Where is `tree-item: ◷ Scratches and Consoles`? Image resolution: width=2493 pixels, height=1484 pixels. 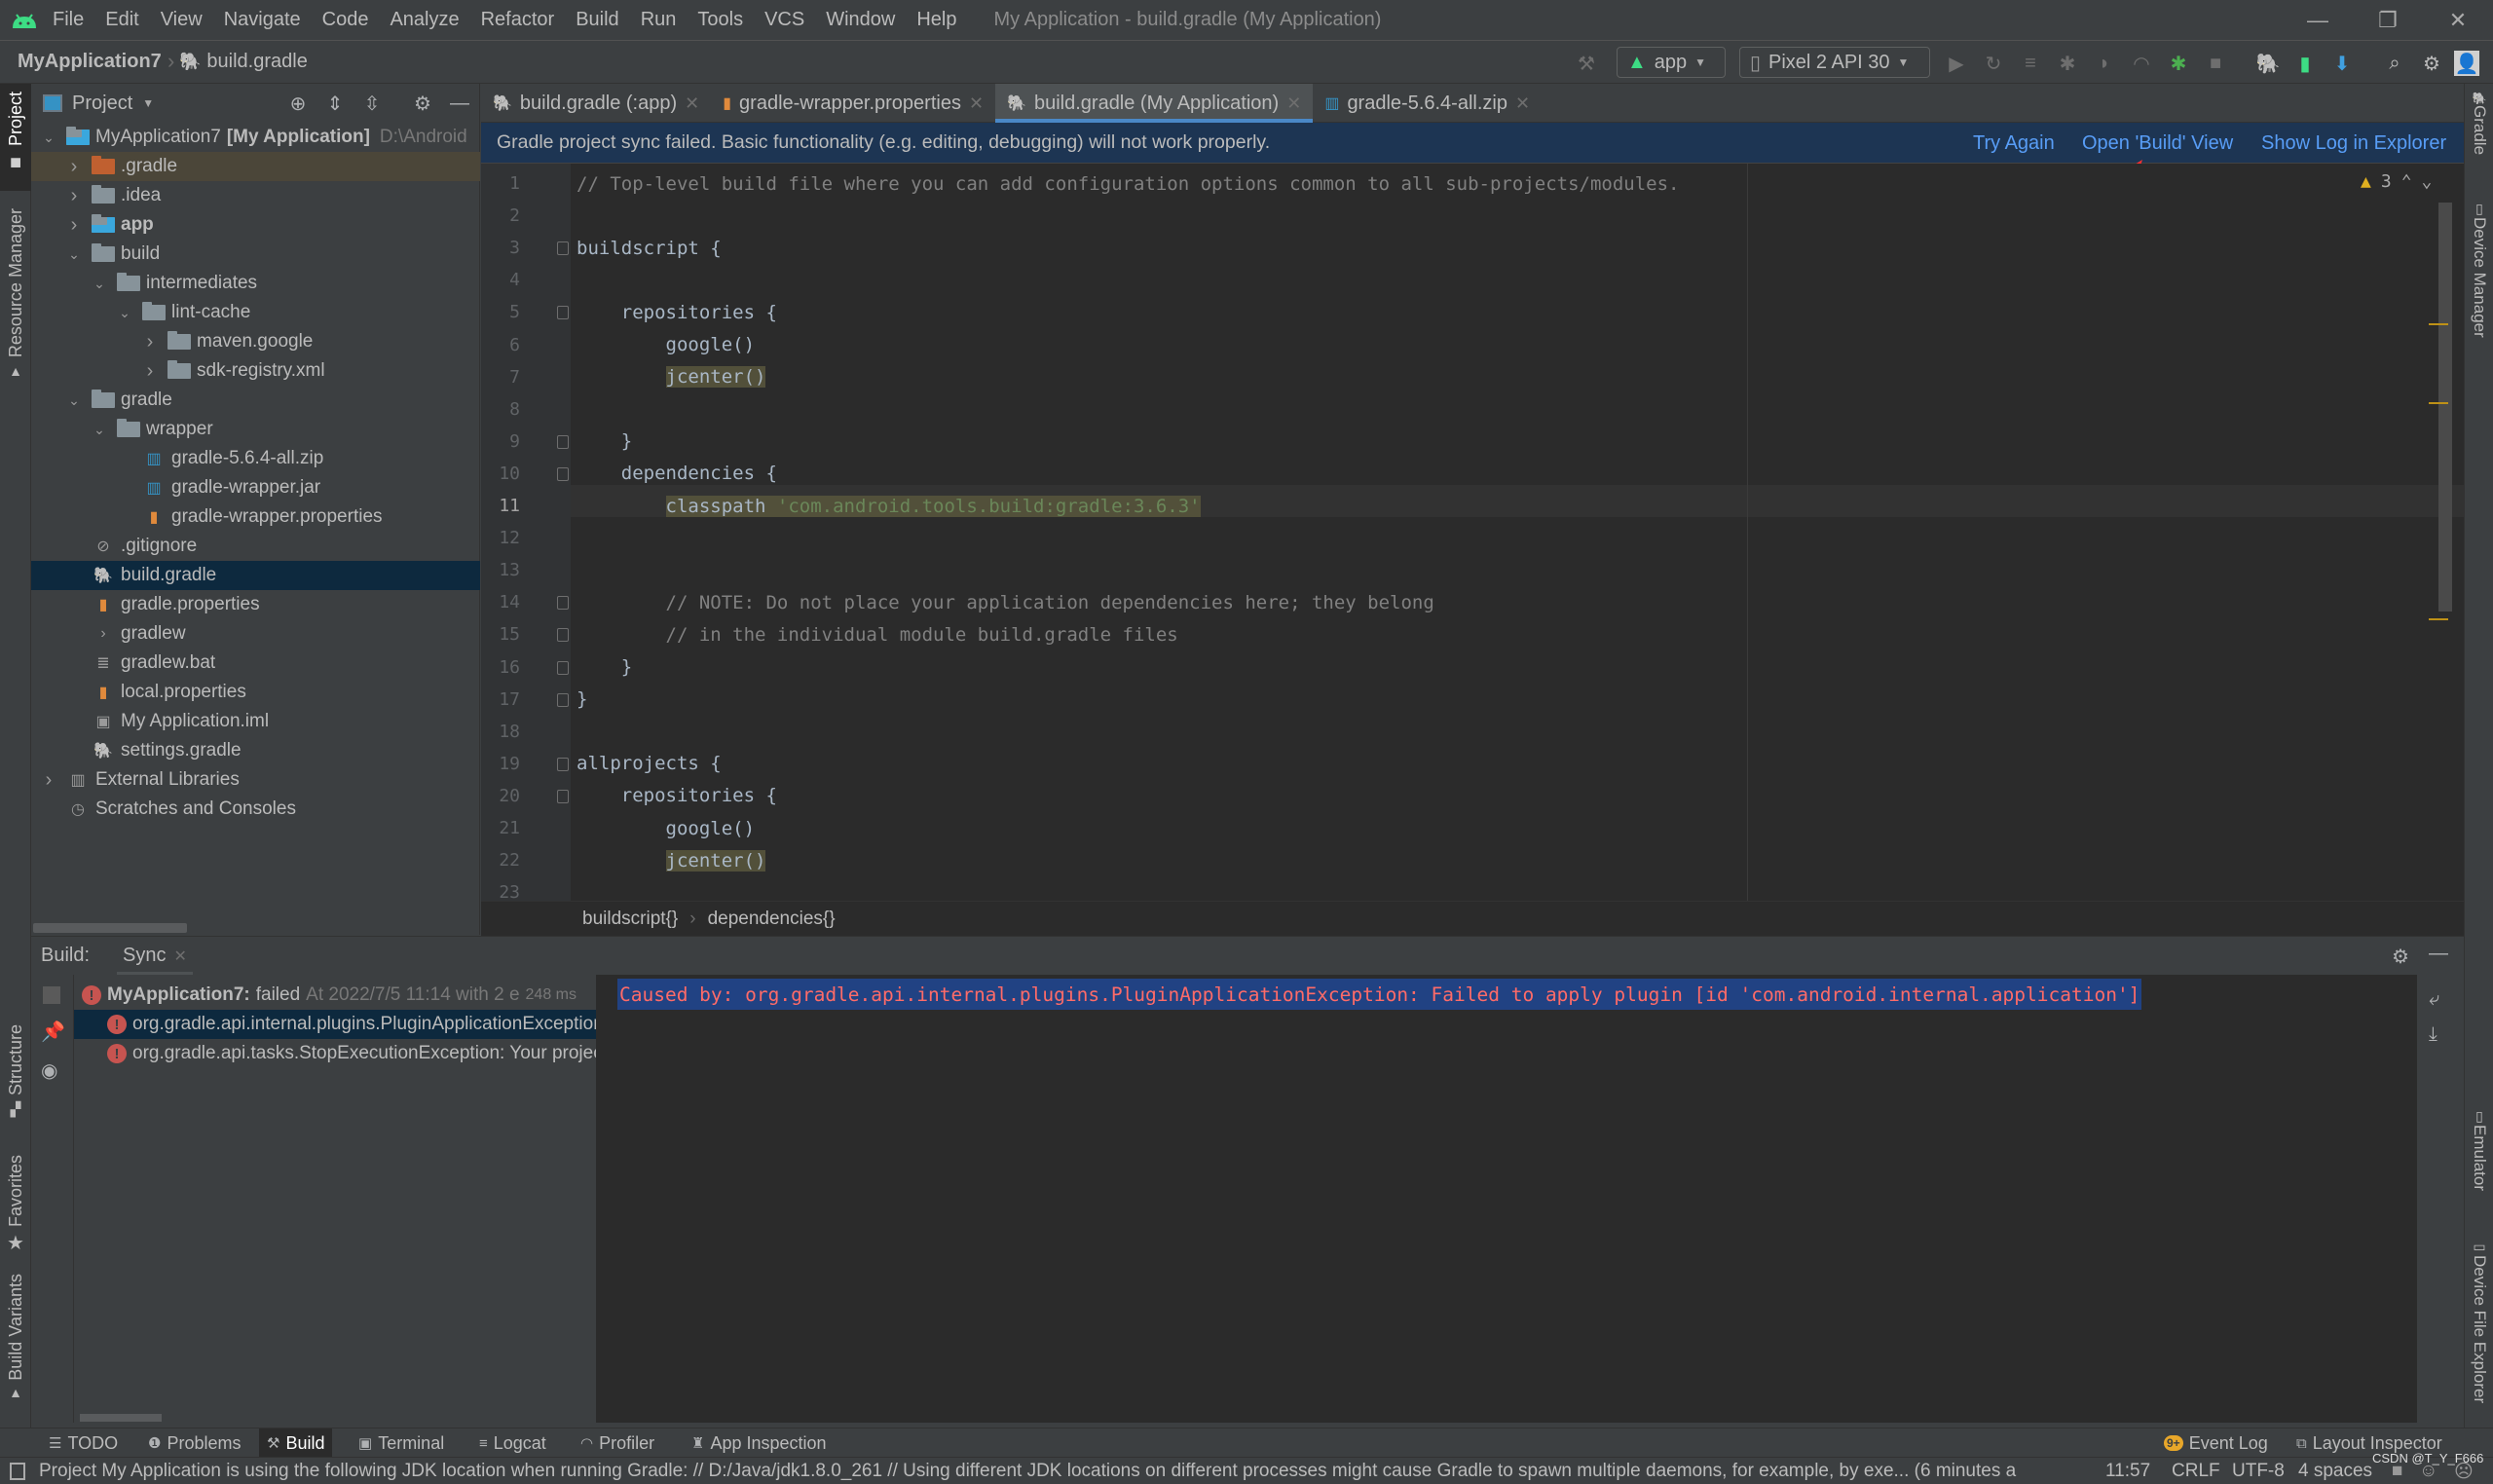
tree-item: ◷ Scratches and Consoles is located at coordinates (256, 809).